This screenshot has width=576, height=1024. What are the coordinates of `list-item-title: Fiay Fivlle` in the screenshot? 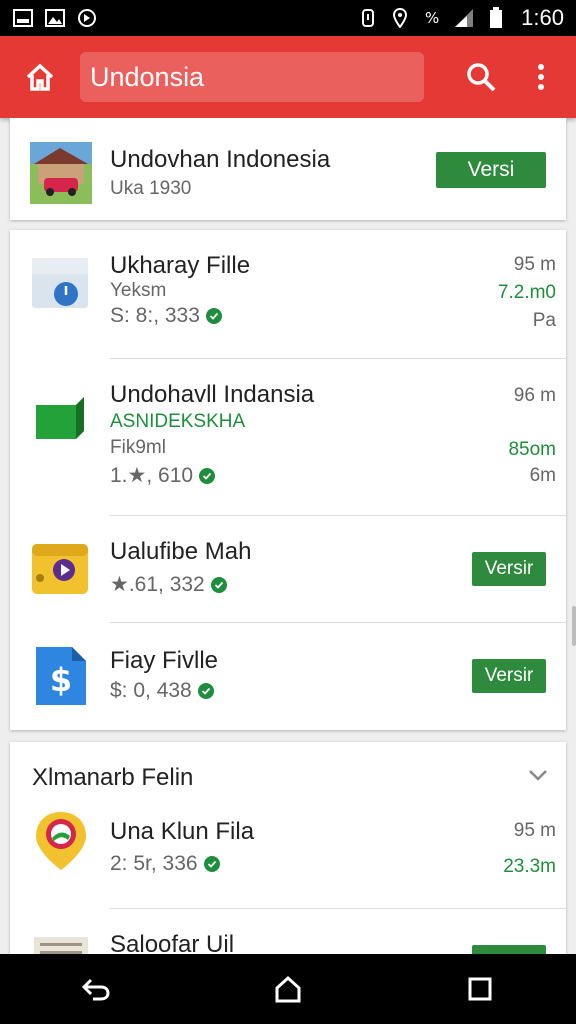 It's located at (164, 660).